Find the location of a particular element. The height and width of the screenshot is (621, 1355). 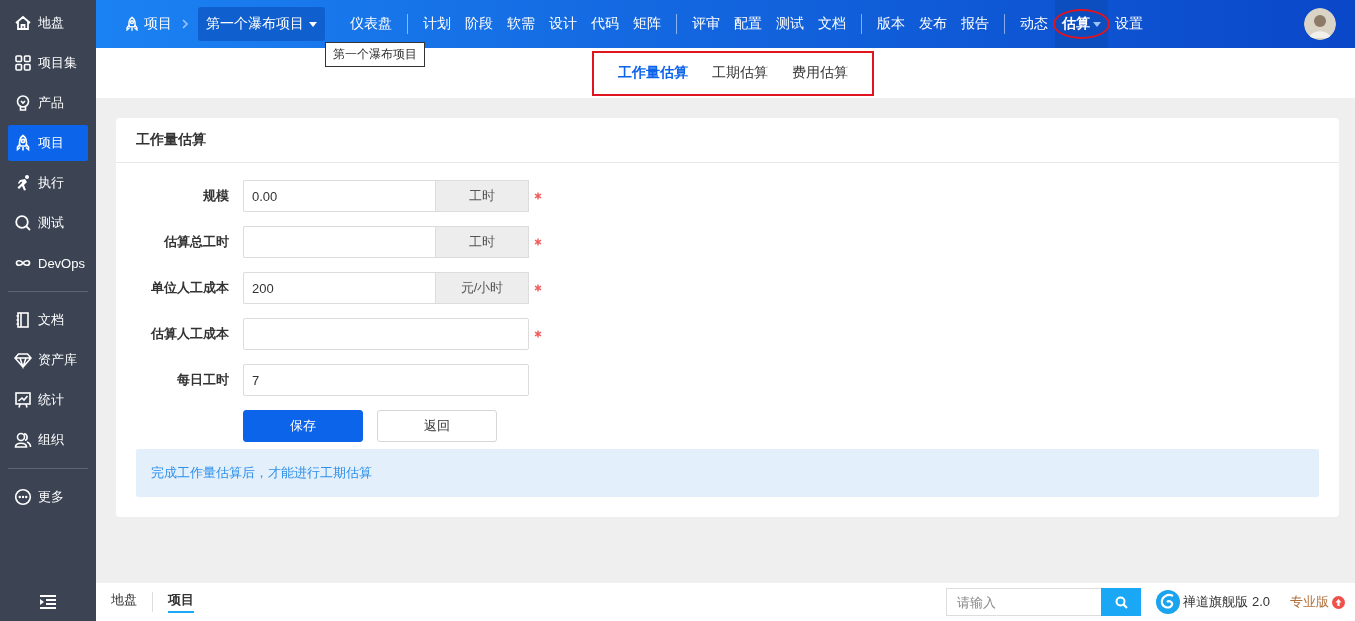

collapse-menu-icon is located at coordinates (48, 602).